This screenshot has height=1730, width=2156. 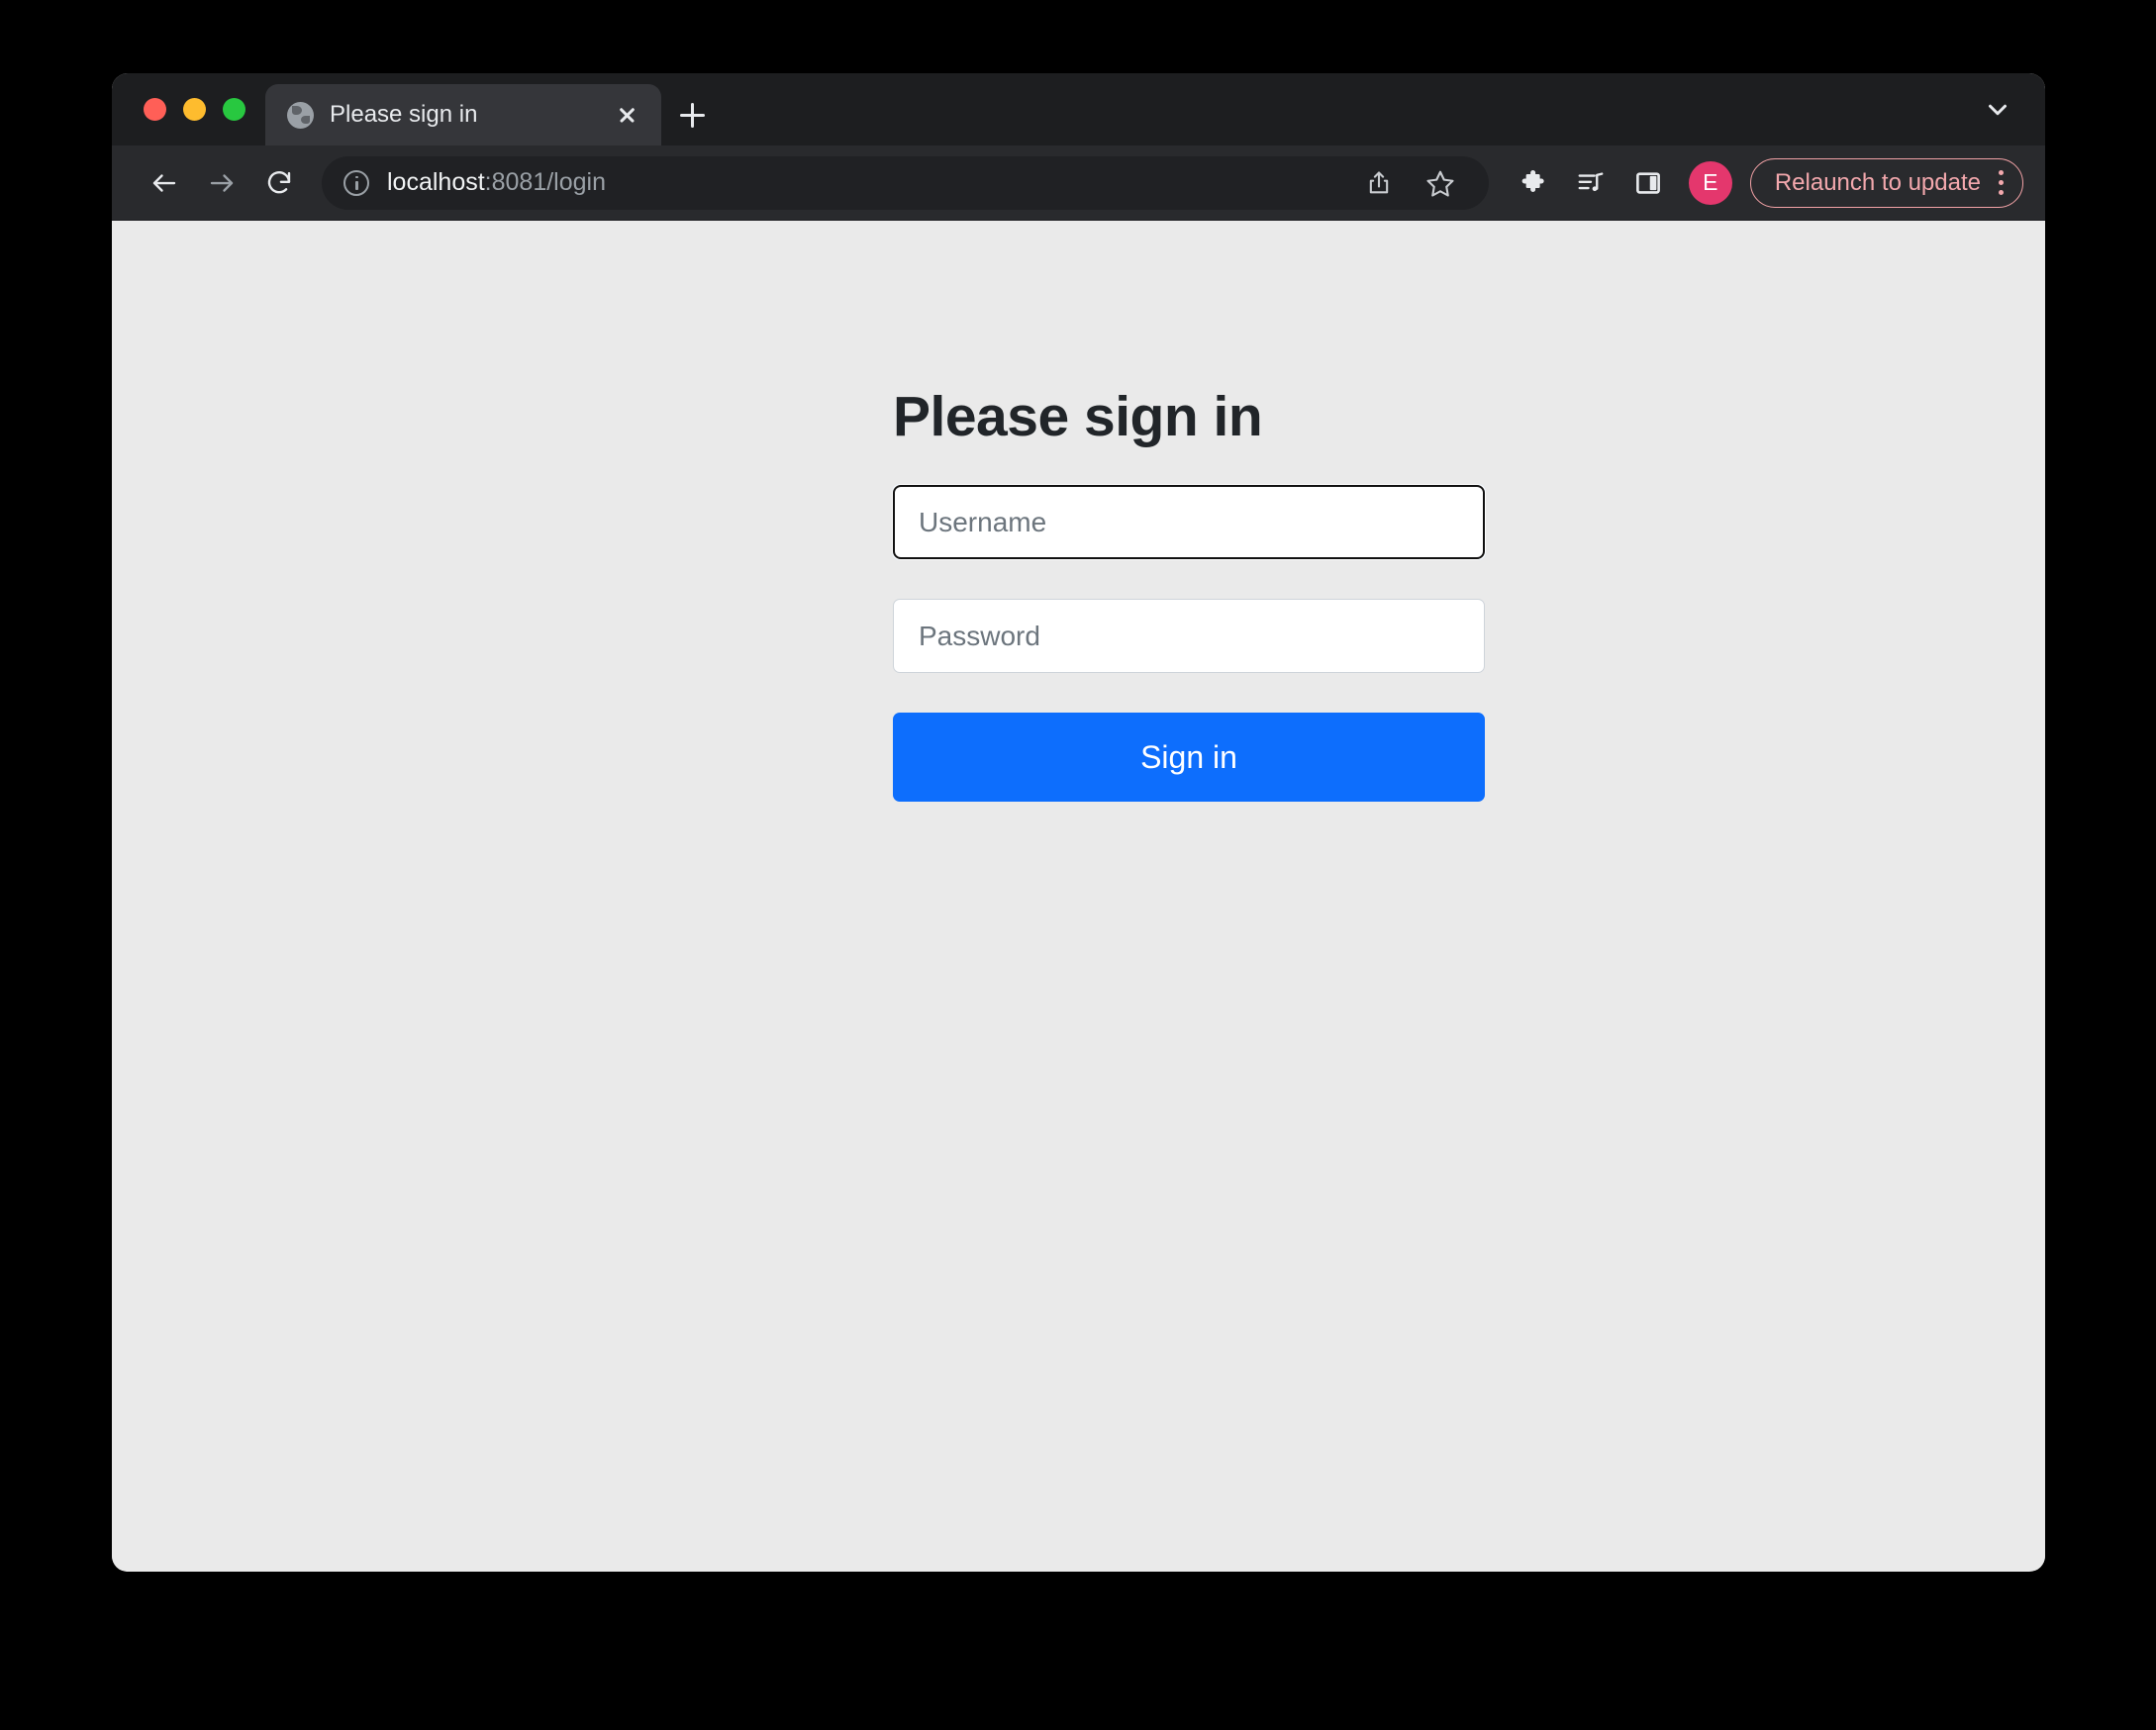 I want to click on sign-in-form: Please sign in Sign in, so click(x=1189, y=593).